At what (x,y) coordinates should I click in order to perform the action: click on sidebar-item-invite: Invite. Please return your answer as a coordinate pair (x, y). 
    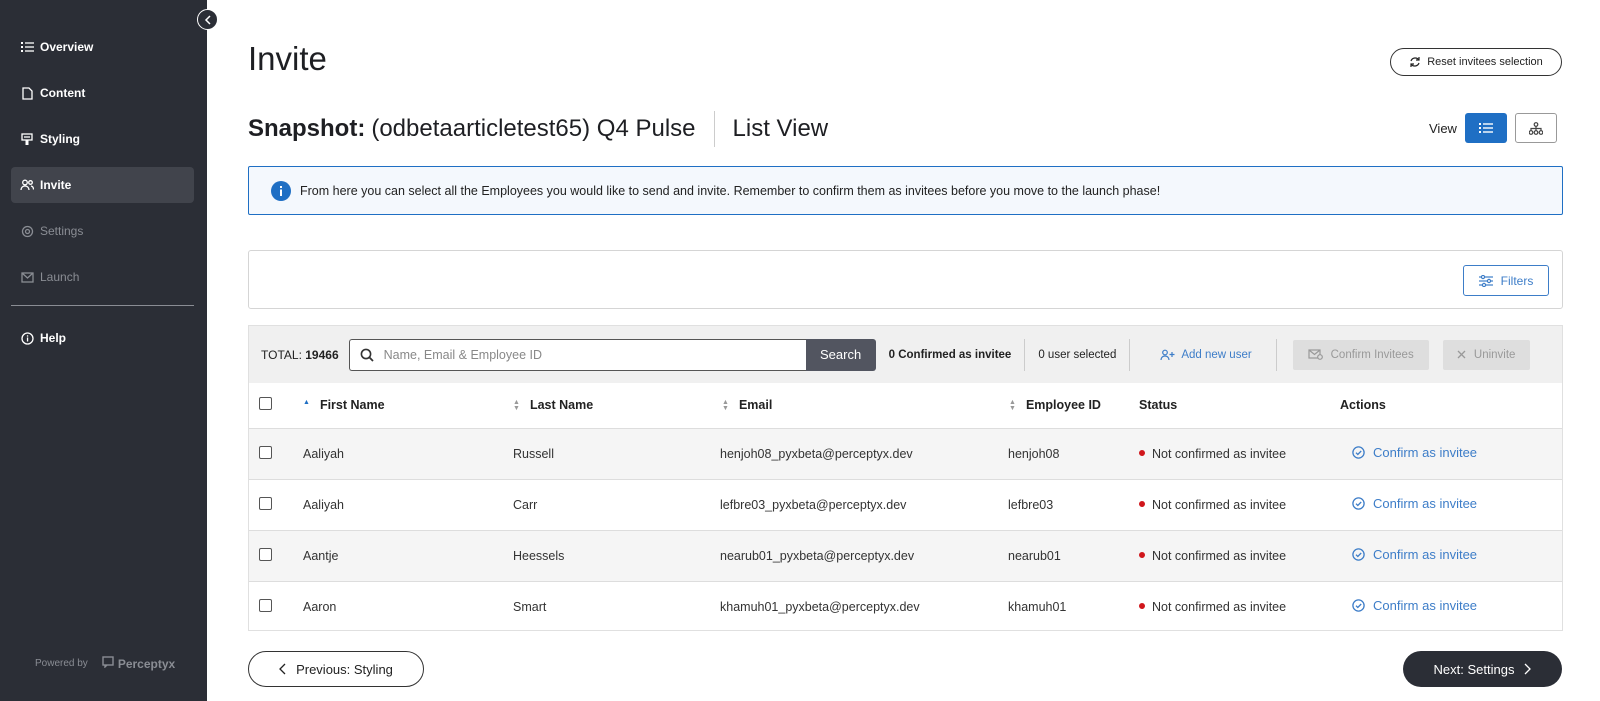
    Looking at the image, I should click on (102, 185).